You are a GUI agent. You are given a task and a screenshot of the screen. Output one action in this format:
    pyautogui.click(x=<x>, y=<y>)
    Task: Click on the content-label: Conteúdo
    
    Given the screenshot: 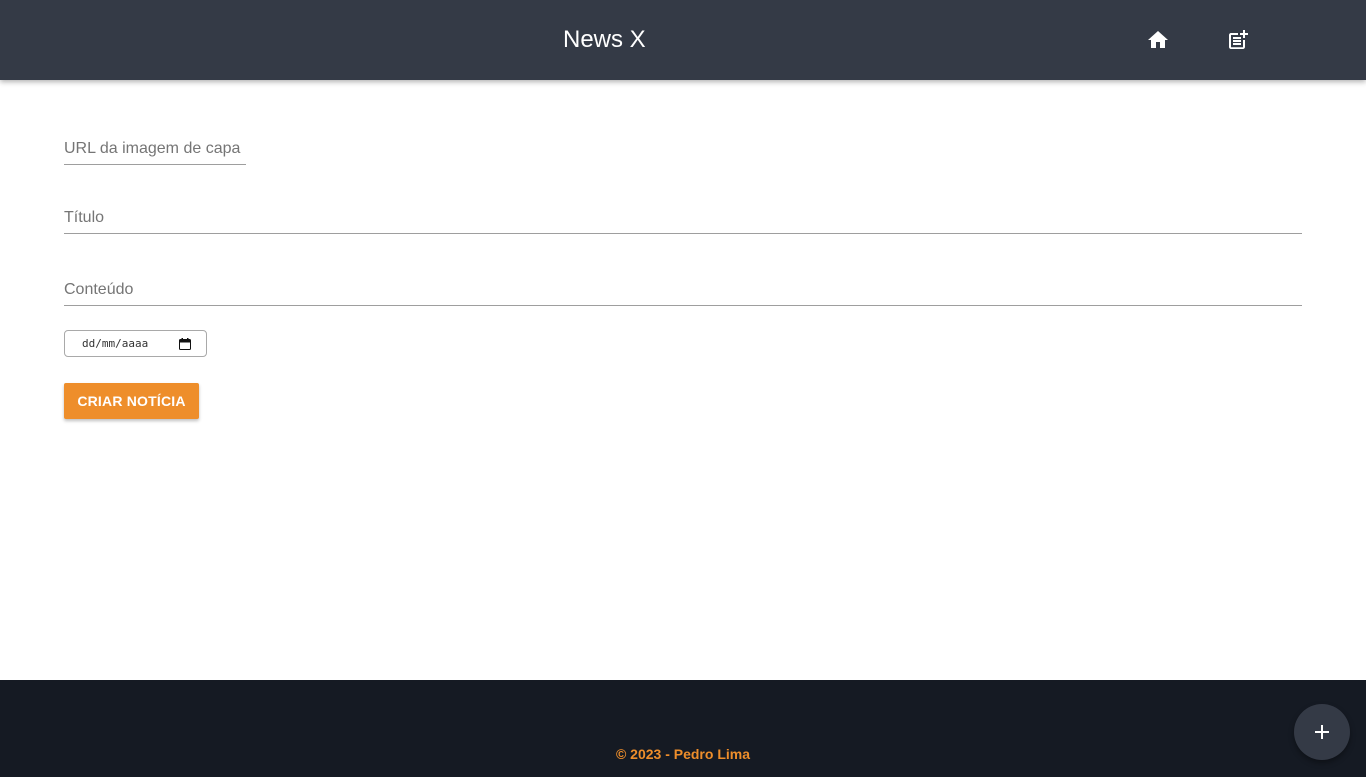 What is the action you would take?
    pyautogui.click(x=99, y=289)
    